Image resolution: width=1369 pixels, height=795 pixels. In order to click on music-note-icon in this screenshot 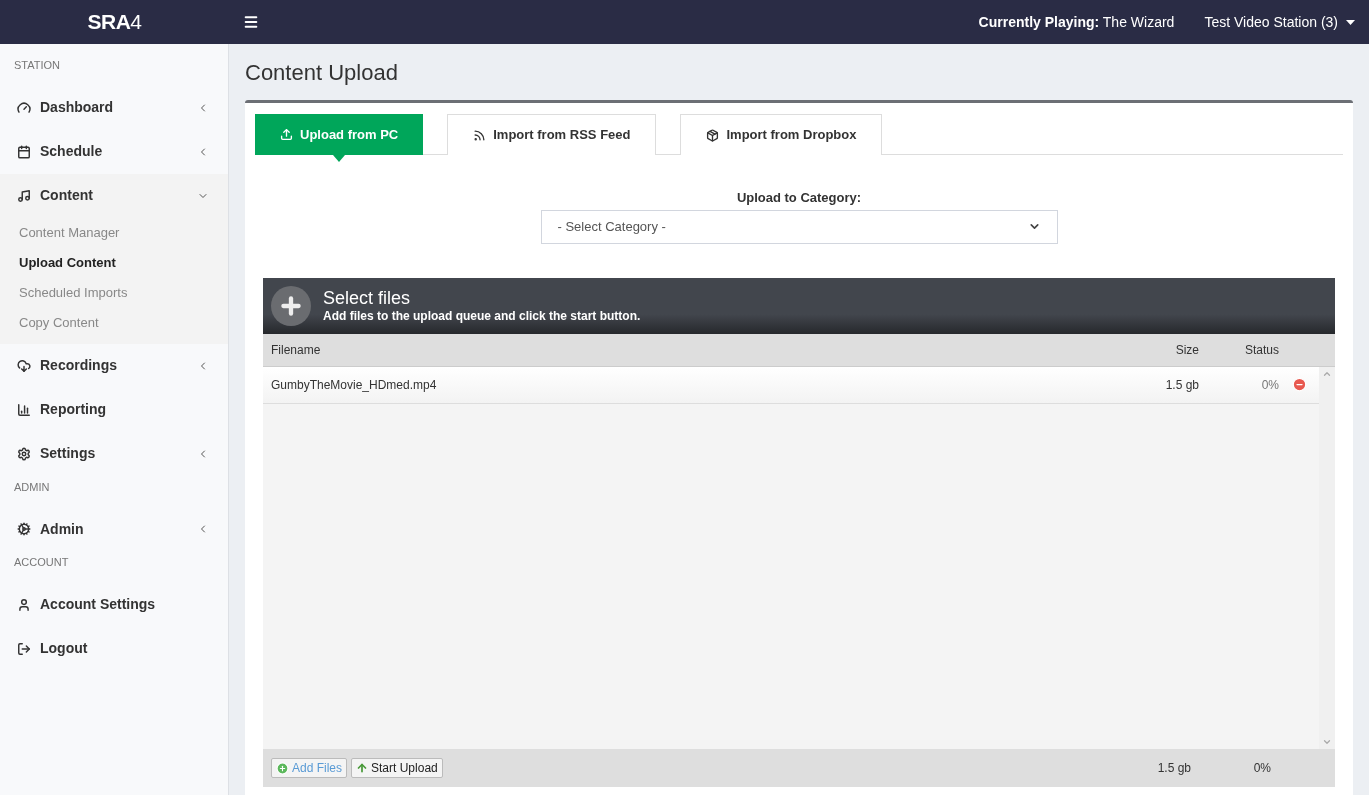, I will do `click(24, 195)`.